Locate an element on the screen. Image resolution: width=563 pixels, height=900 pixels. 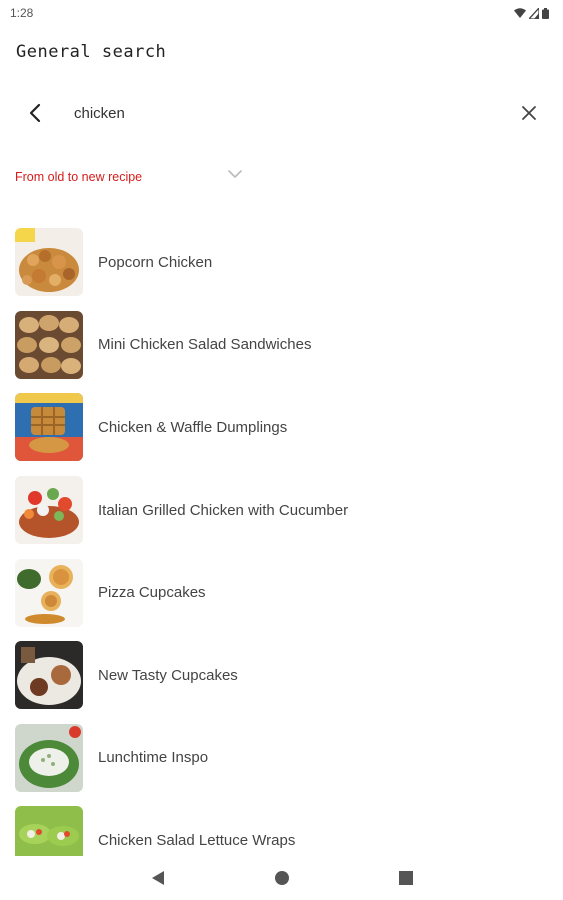
search-input is located at coordinates (284, 113).